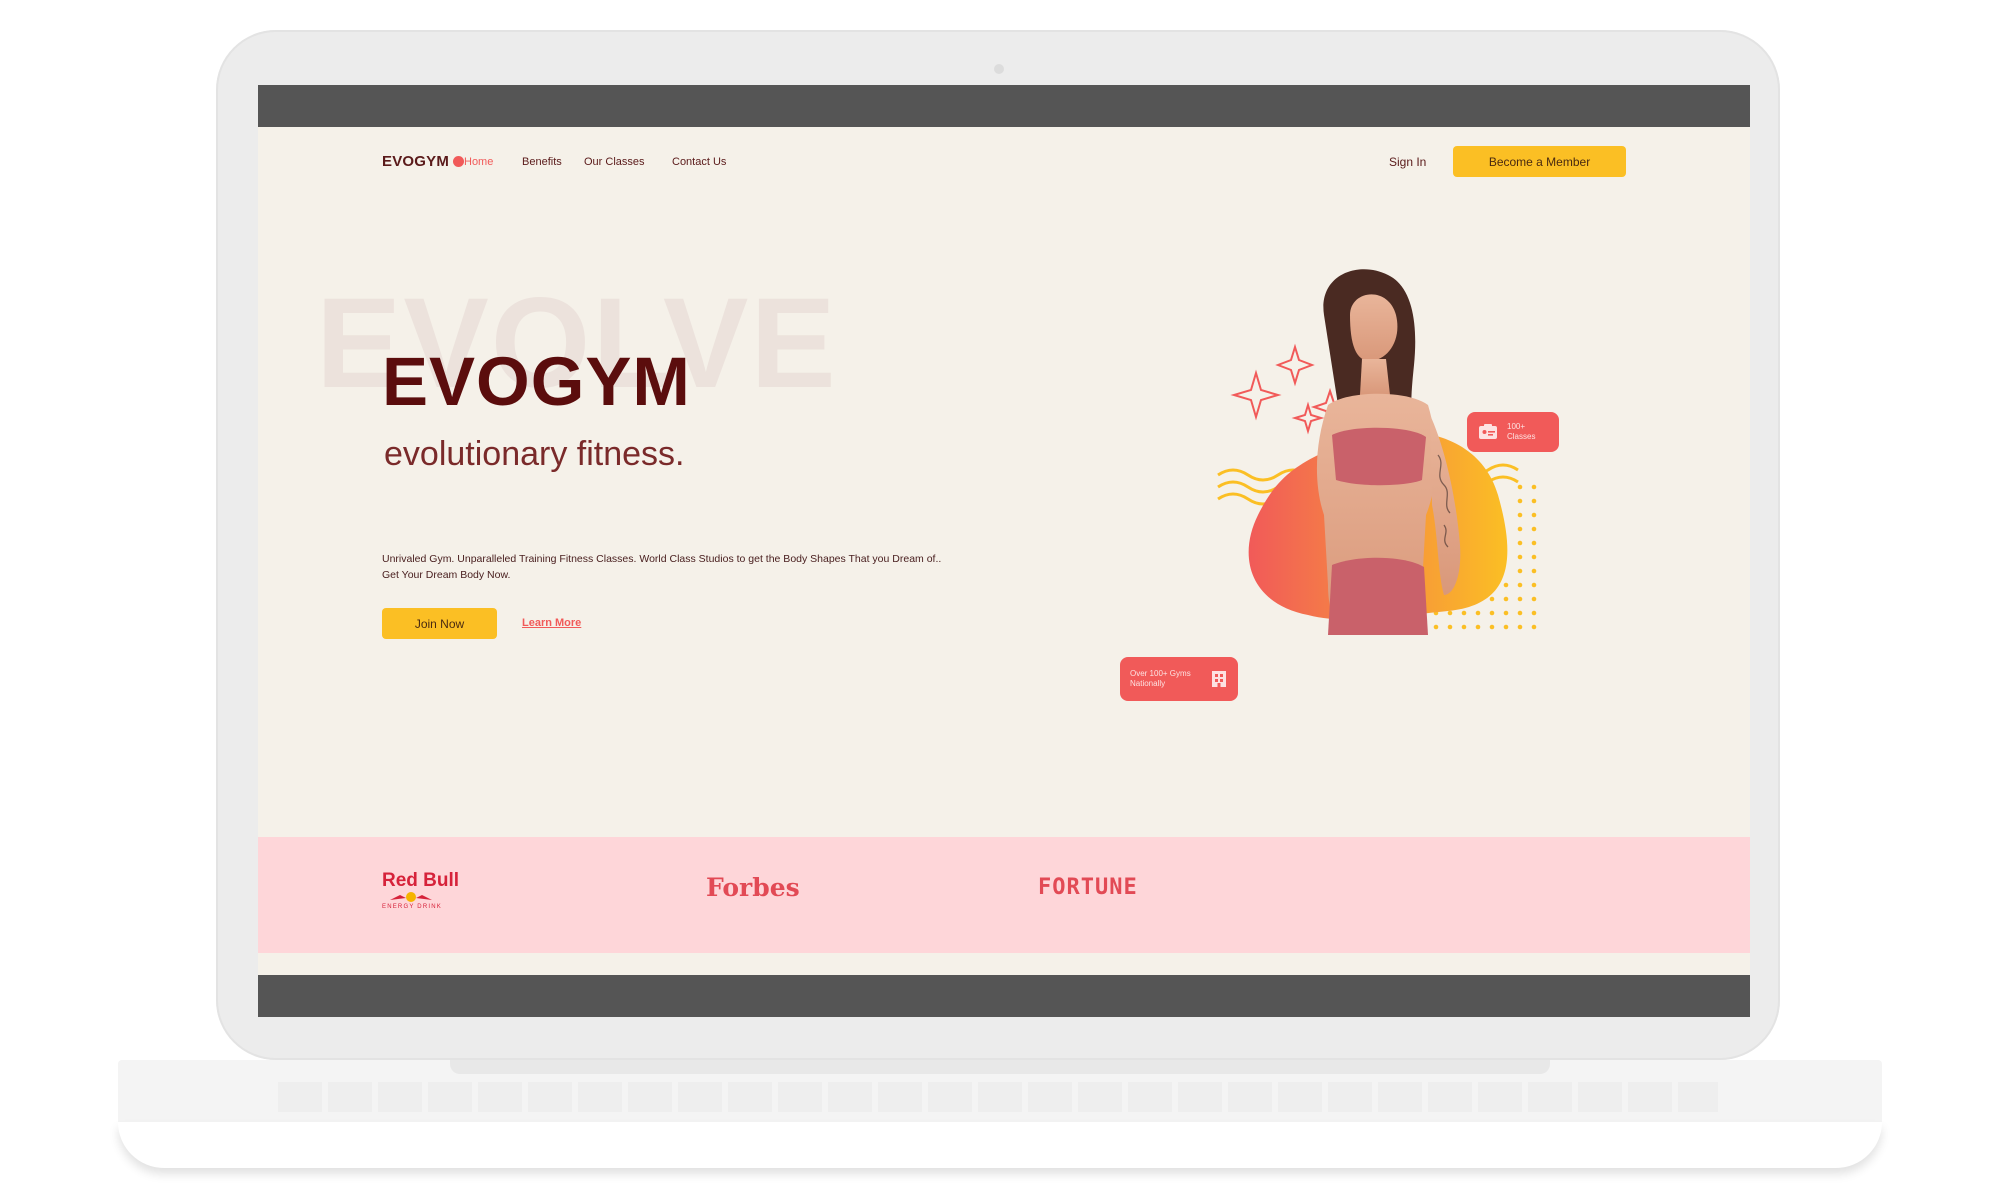 The image size is (1996, 1188). I want to click on brand-logo: EVOGYM, so click(423, 161).